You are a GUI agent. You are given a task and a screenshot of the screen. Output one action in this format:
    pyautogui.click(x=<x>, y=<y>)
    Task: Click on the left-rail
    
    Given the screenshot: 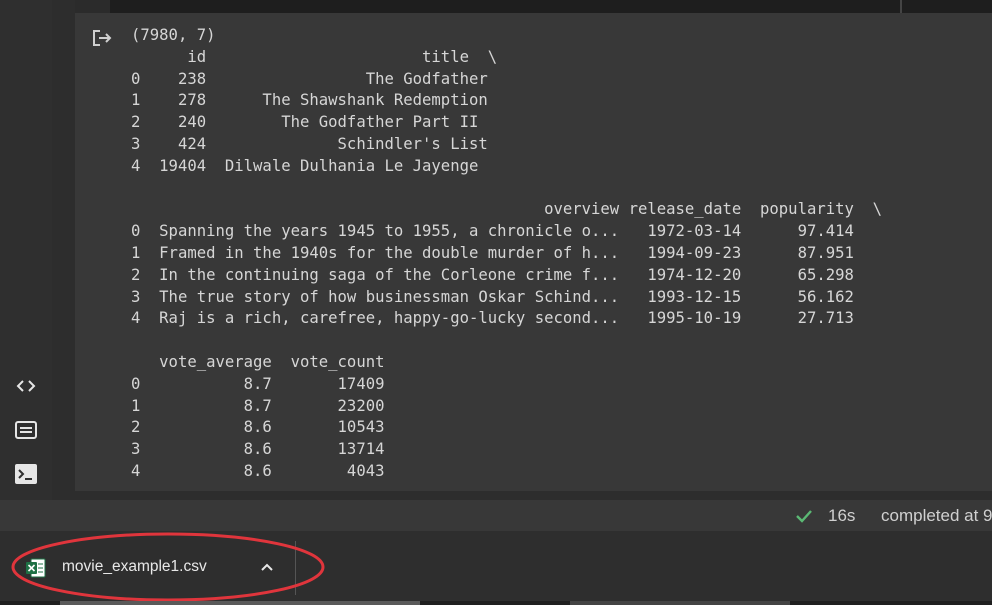 What is the action you would take?
    pyautogui.click(x=26, y=265)
    